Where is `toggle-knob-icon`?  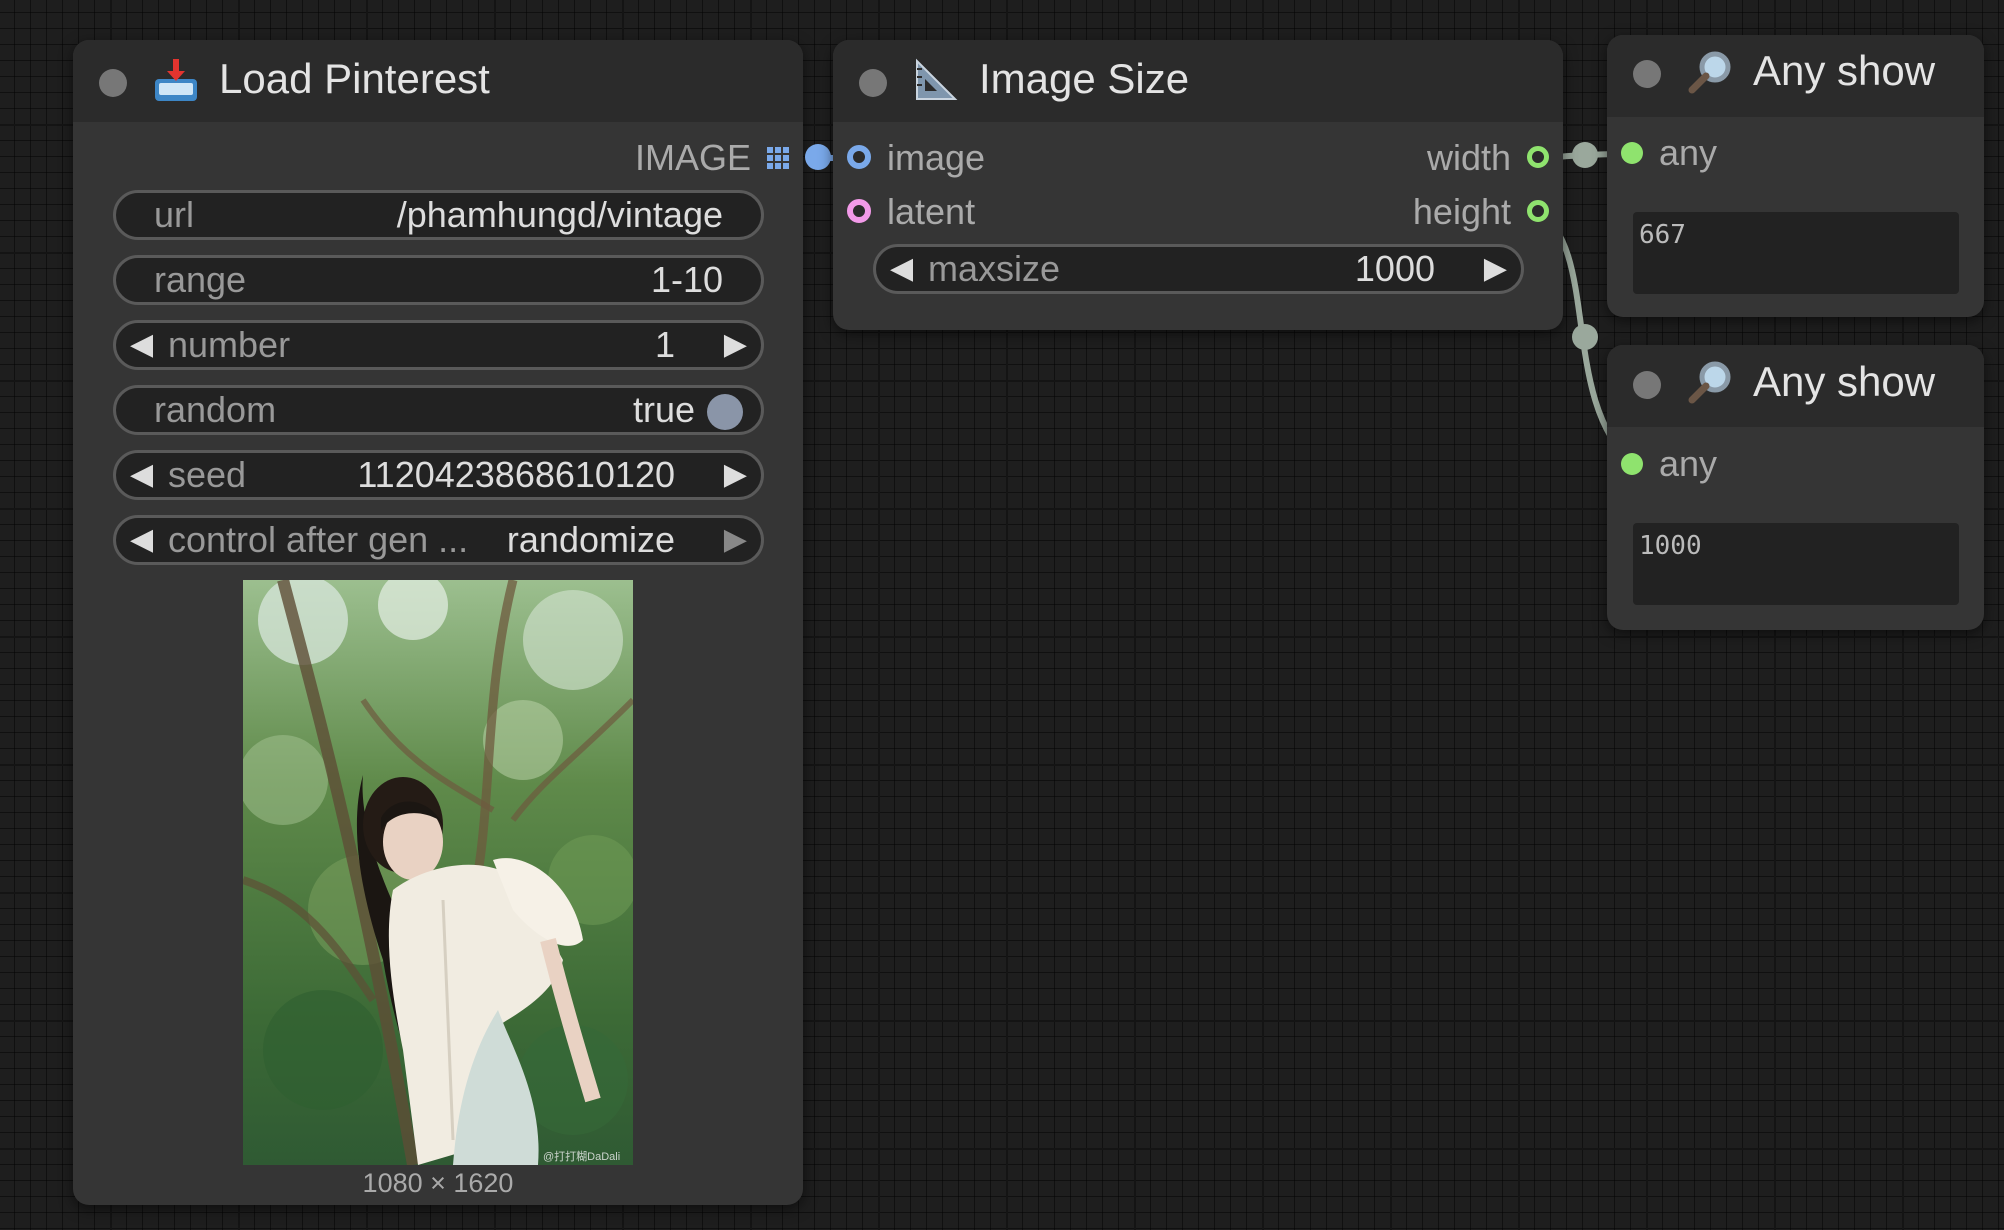
toggle-knob-icon is located at coordinates (725, 412).